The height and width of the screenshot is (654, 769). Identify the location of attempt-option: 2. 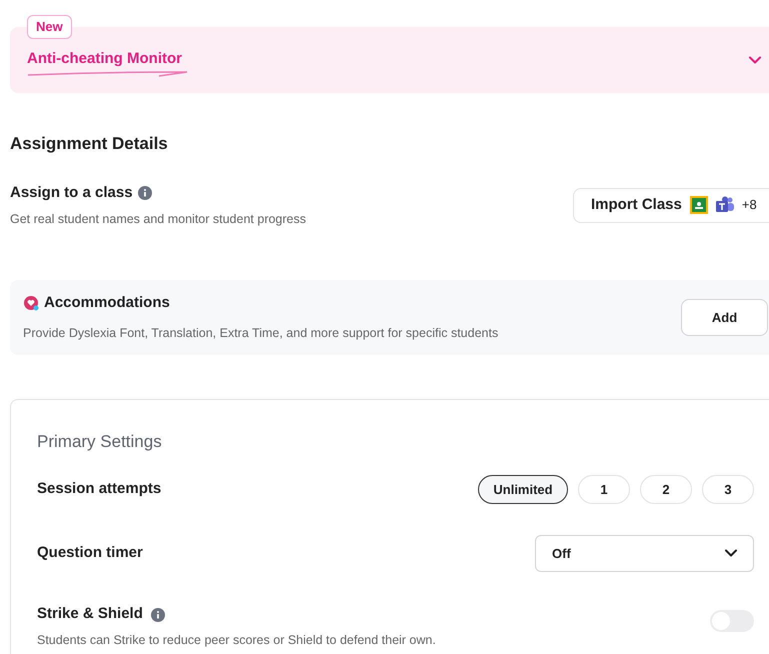
(666, 489).